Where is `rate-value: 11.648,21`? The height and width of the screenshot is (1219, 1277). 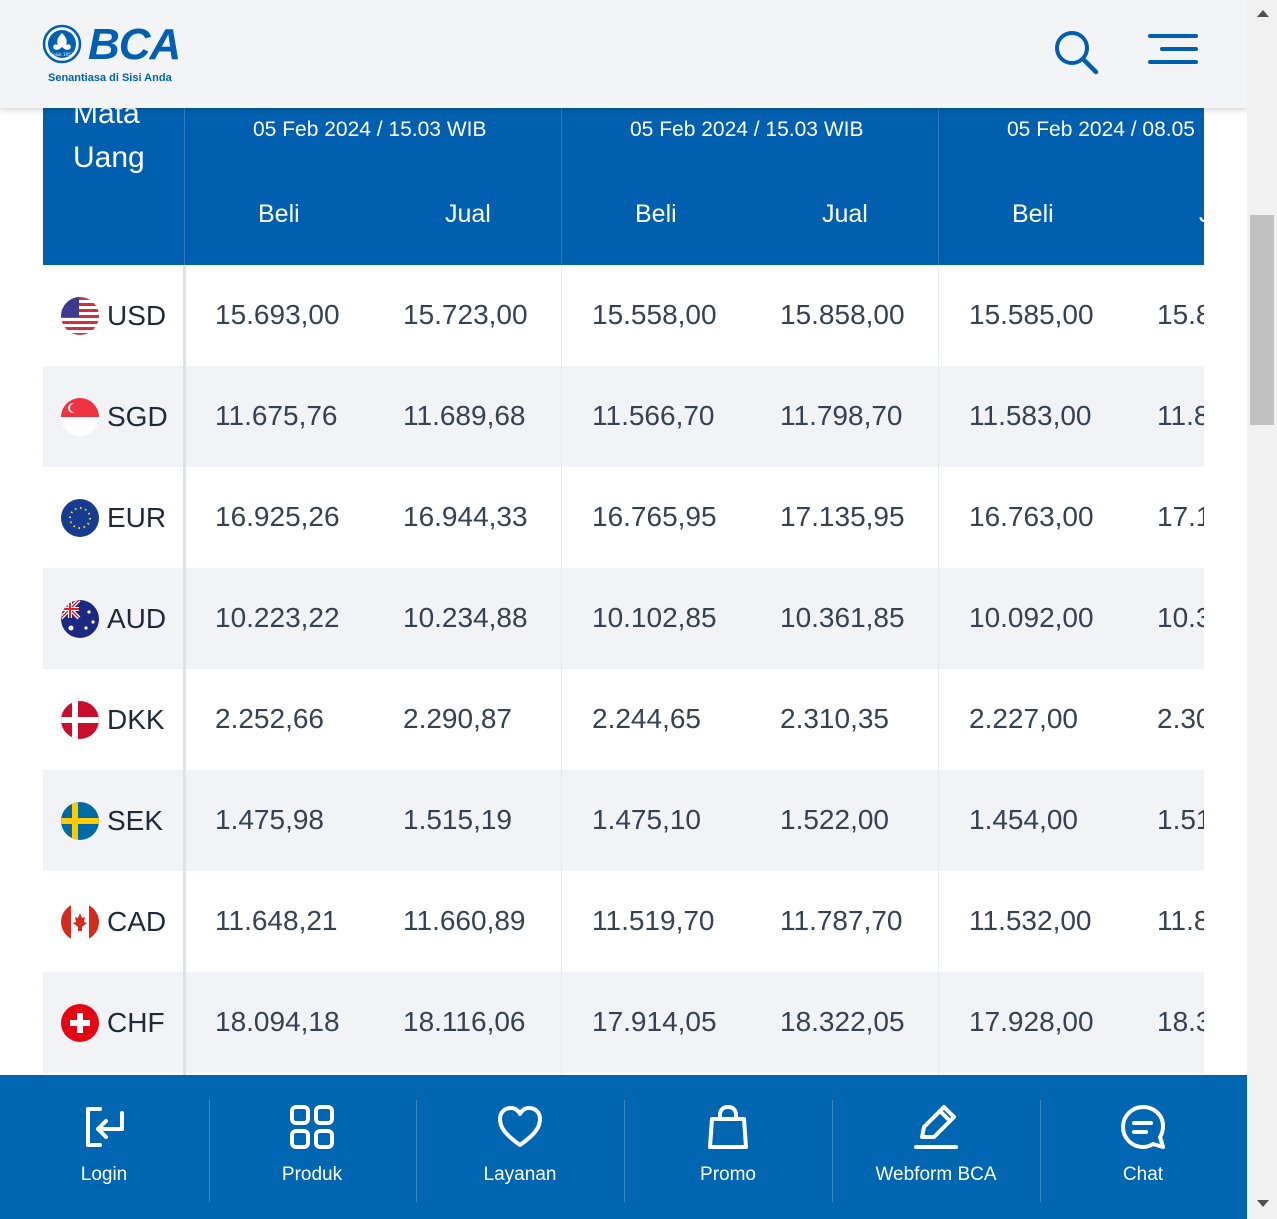 rate-value: 11.648,21 is located at coordinates (276, 920).